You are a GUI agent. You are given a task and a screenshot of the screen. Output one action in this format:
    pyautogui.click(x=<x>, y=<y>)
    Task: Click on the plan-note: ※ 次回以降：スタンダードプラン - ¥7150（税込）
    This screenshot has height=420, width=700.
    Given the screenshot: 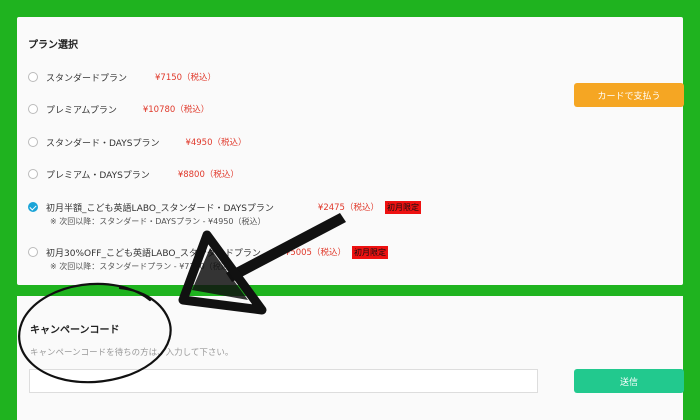 What is the action you would take?
    pyautogui.click(x=143, y=266)
    